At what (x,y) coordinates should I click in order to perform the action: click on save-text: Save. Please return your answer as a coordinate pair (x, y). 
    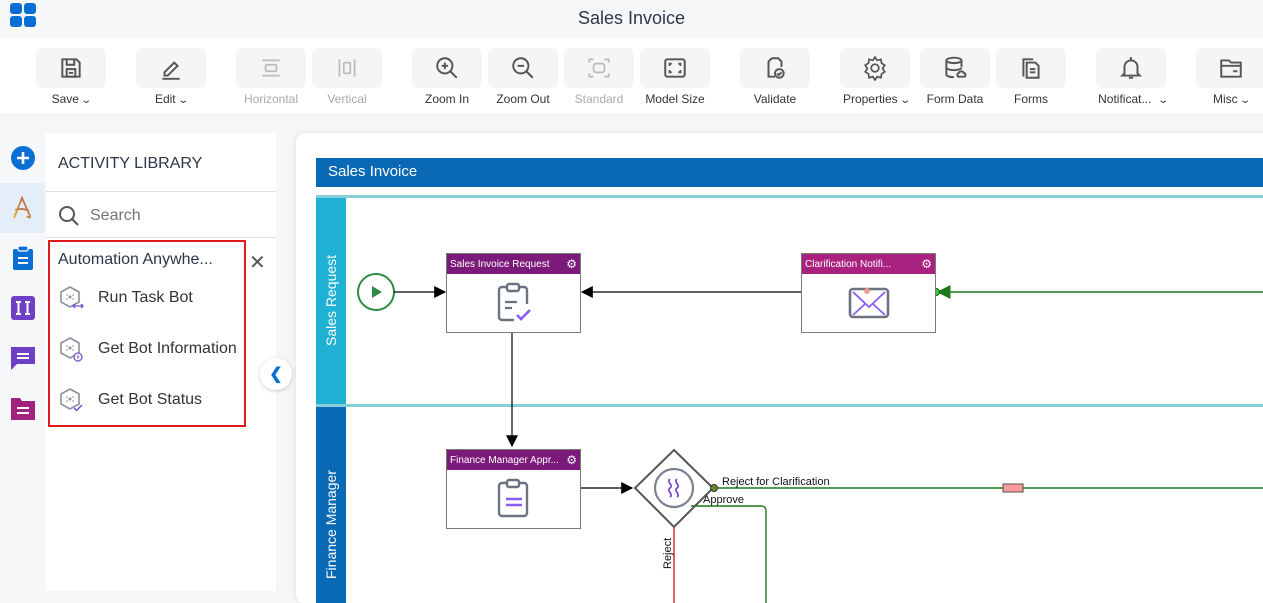
    Looking at the image, I should click on (65, 99).